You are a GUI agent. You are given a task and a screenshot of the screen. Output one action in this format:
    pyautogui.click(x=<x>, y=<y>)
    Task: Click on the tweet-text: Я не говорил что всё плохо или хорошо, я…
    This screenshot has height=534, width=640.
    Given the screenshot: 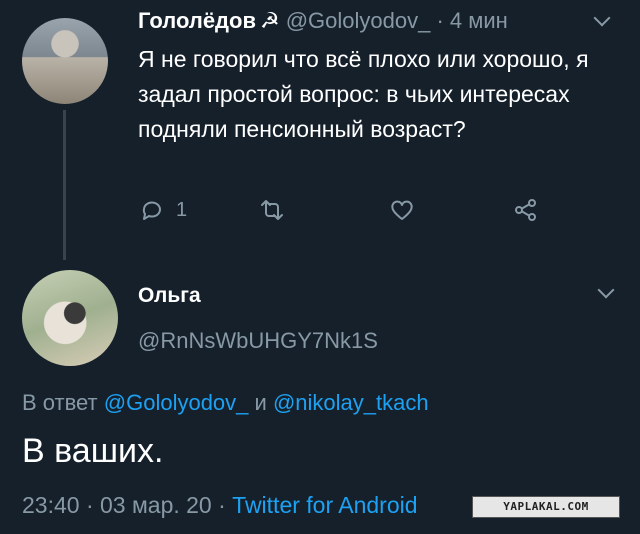 What is the action you would take?
    pyautogui.click(x=363, y=94)
    